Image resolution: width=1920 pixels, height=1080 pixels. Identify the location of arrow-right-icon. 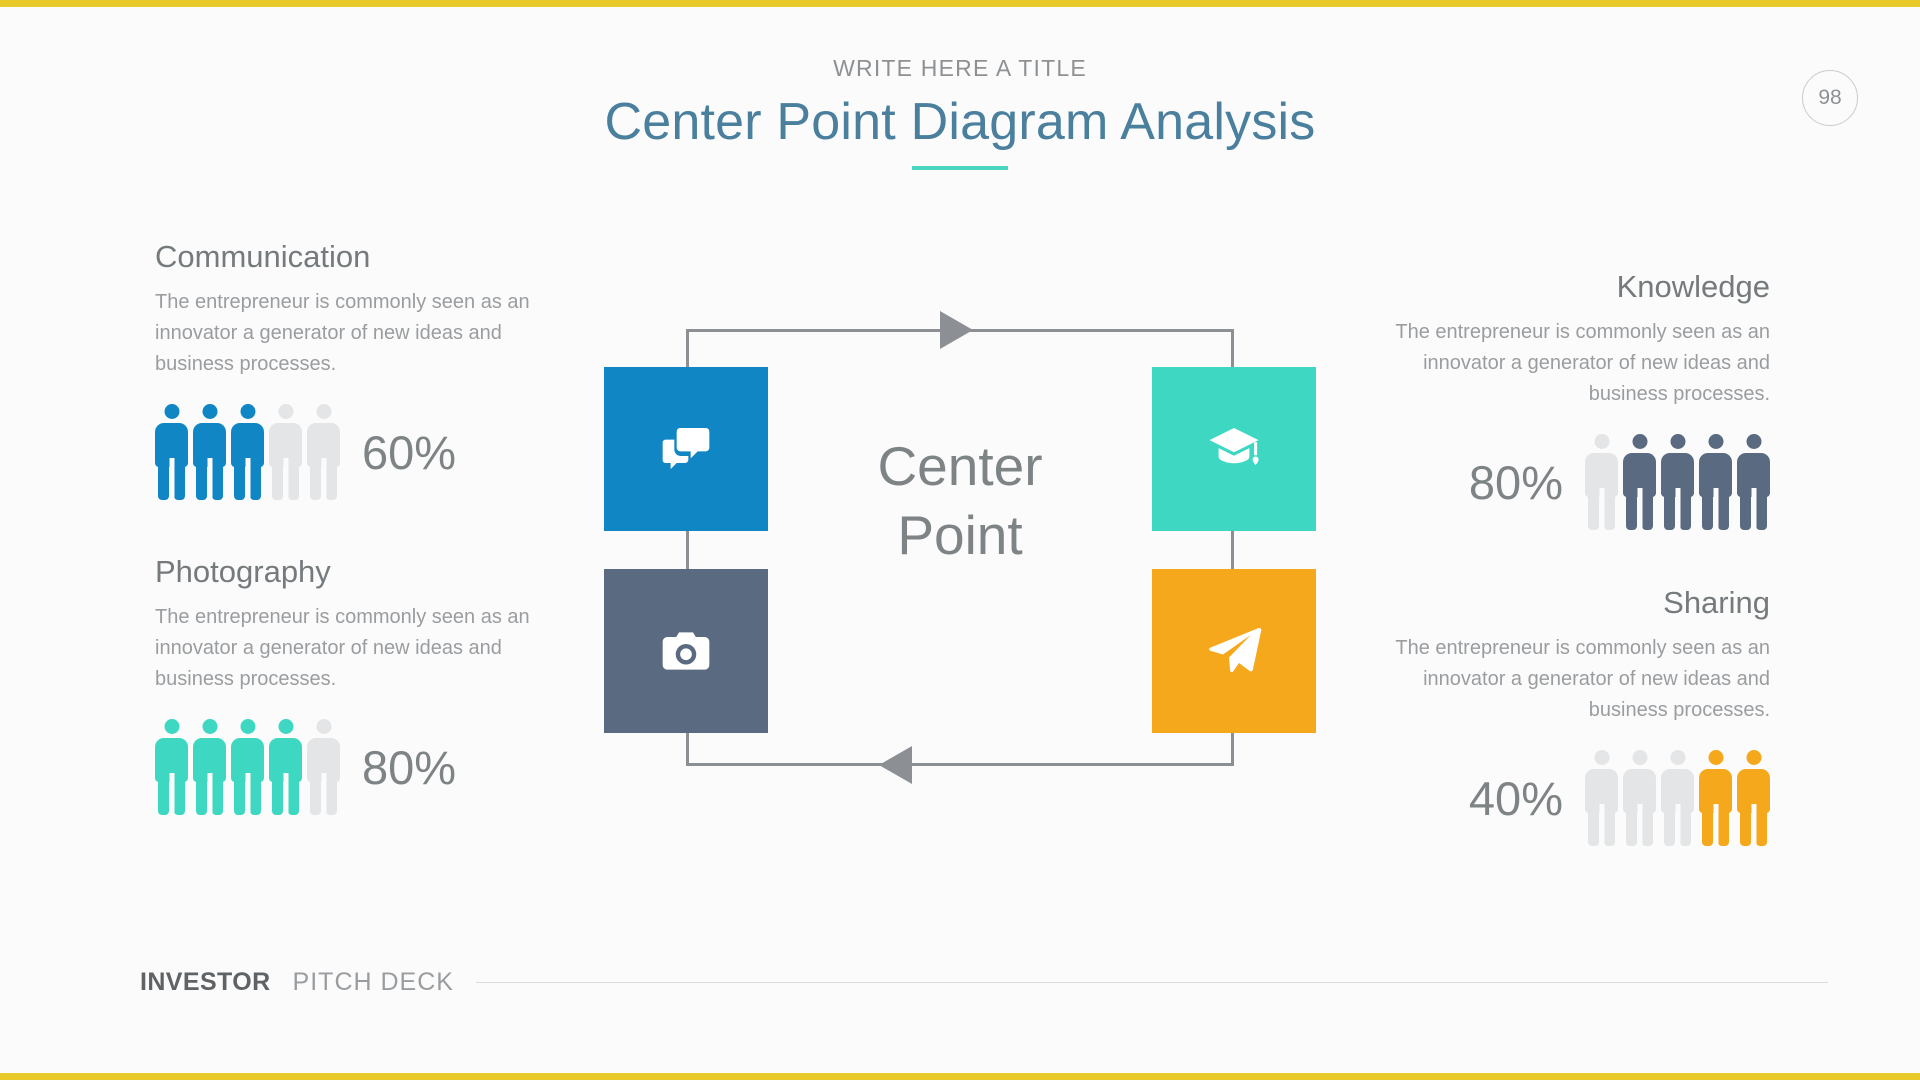
(956, 330).